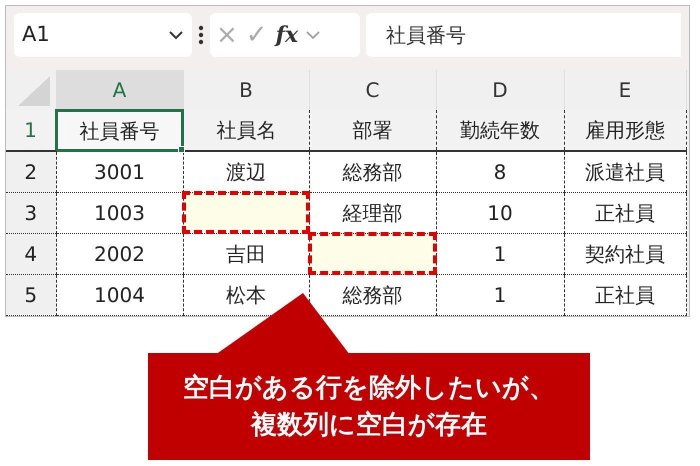 The width and height of the screenshot is (700, 466). Describe the element at coordinates (625, 90) in the screenshot. I see `column-header: E` at that location.